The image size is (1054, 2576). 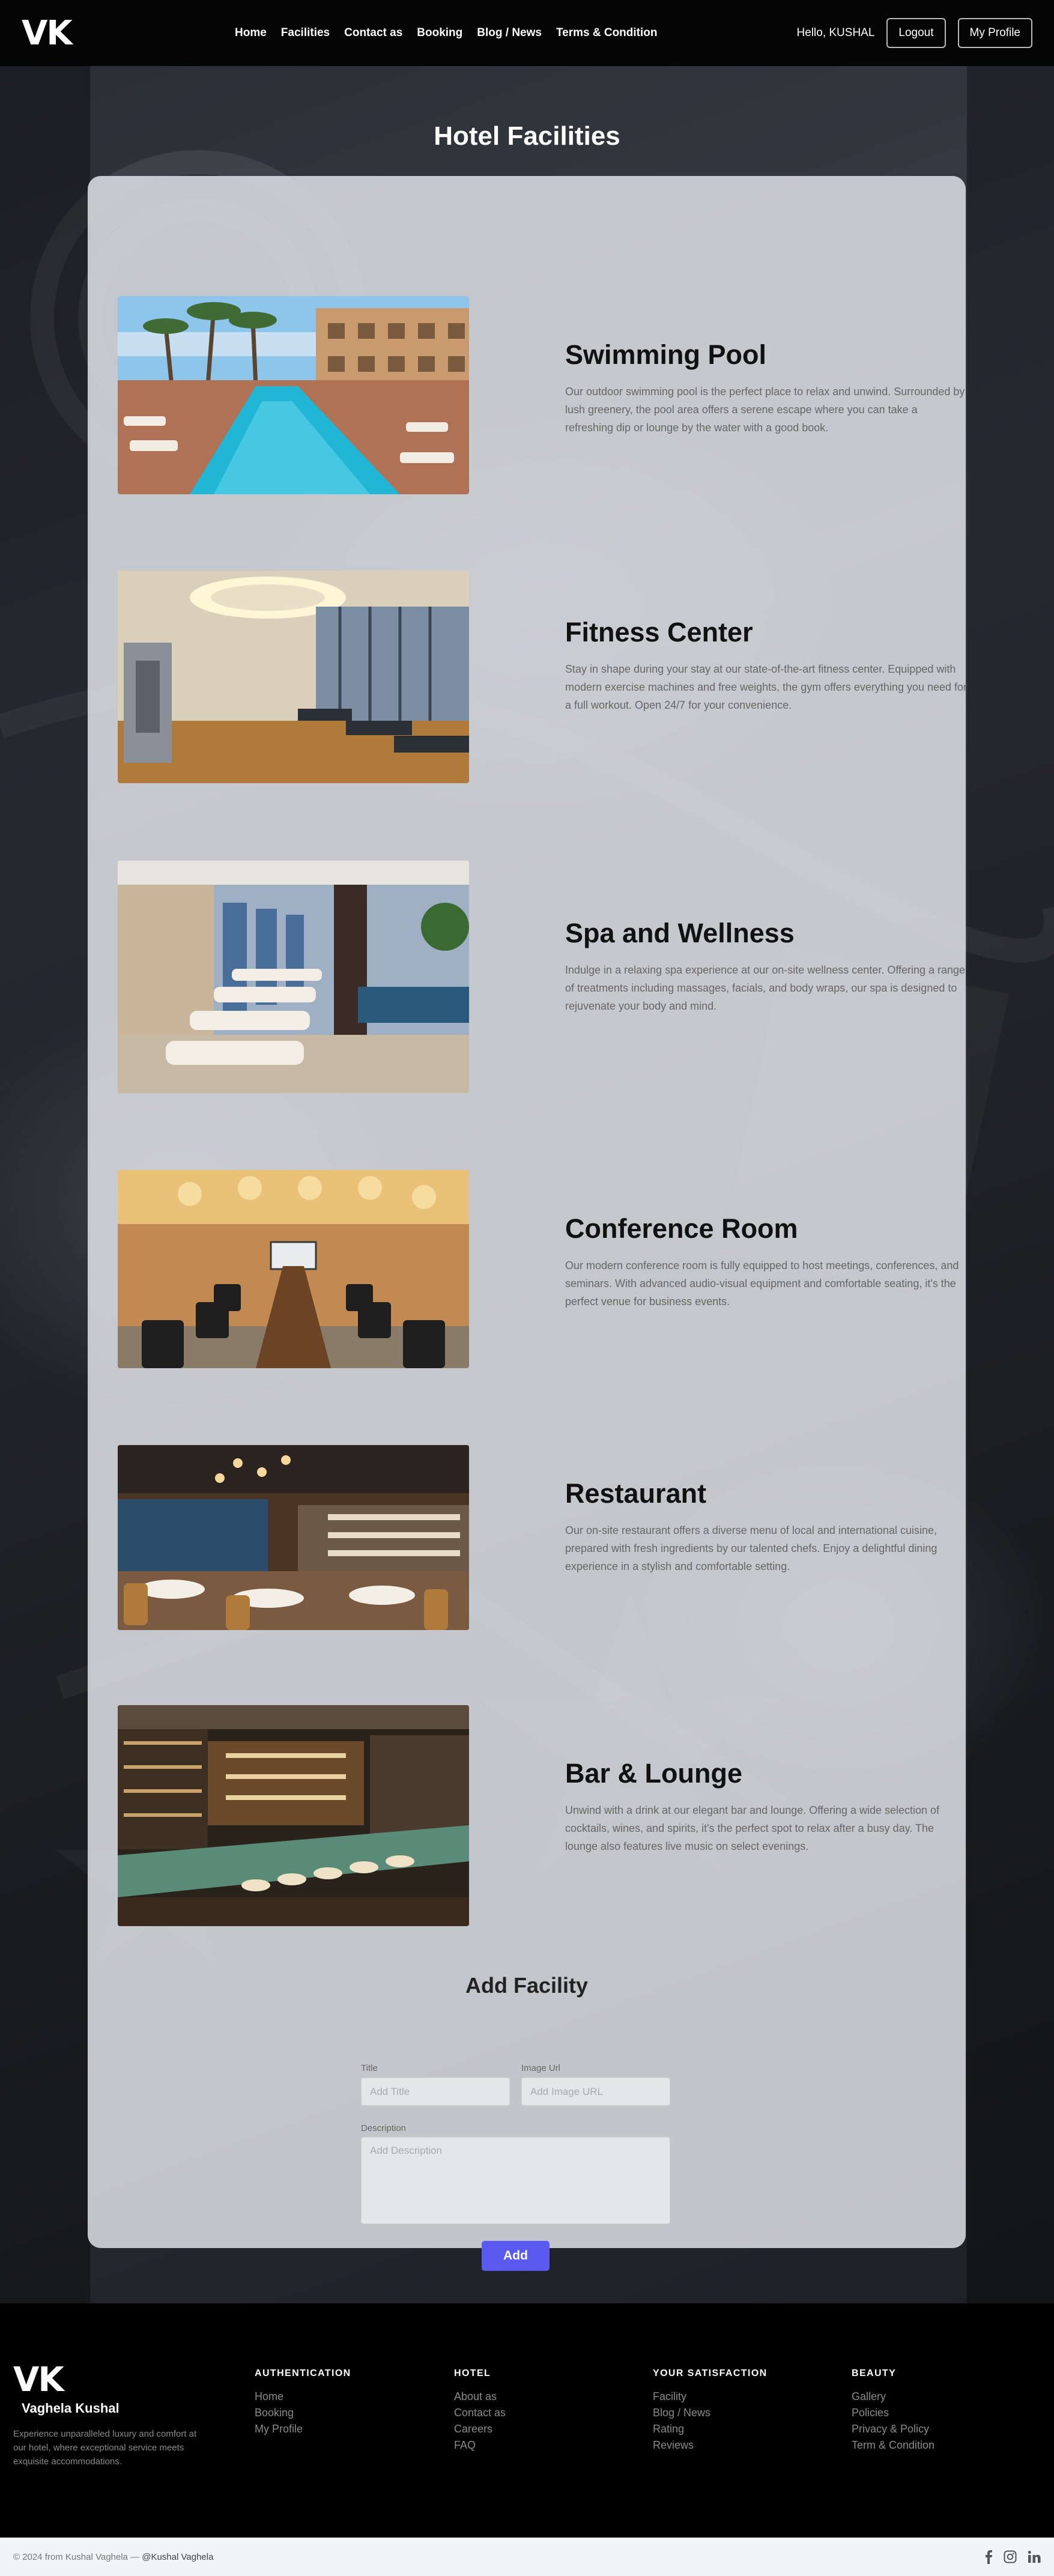 I want to click on footer-column-authentication: AUTHENTICATION Home Booking My Profile, so click(x=351, y=2402).